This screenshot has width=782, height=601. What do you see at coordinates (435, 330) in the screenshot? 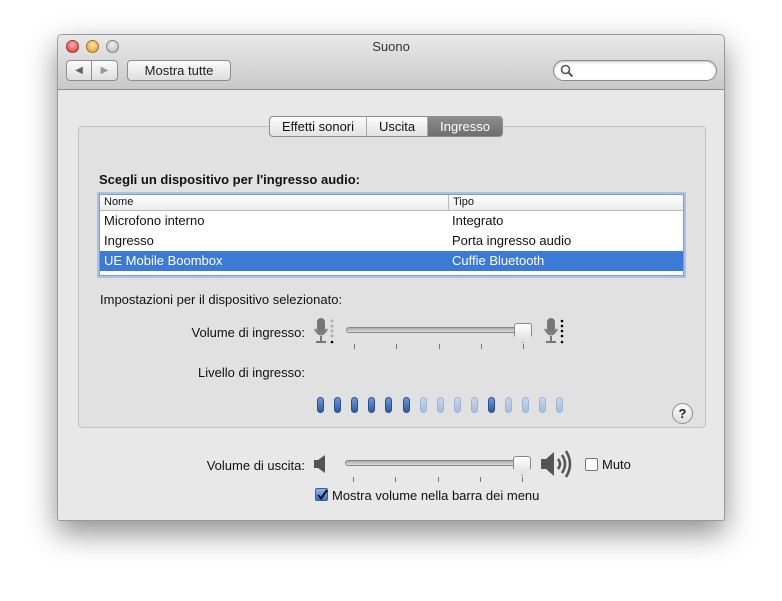
I see `input-volume-slider` at bounding box center [435, 330].